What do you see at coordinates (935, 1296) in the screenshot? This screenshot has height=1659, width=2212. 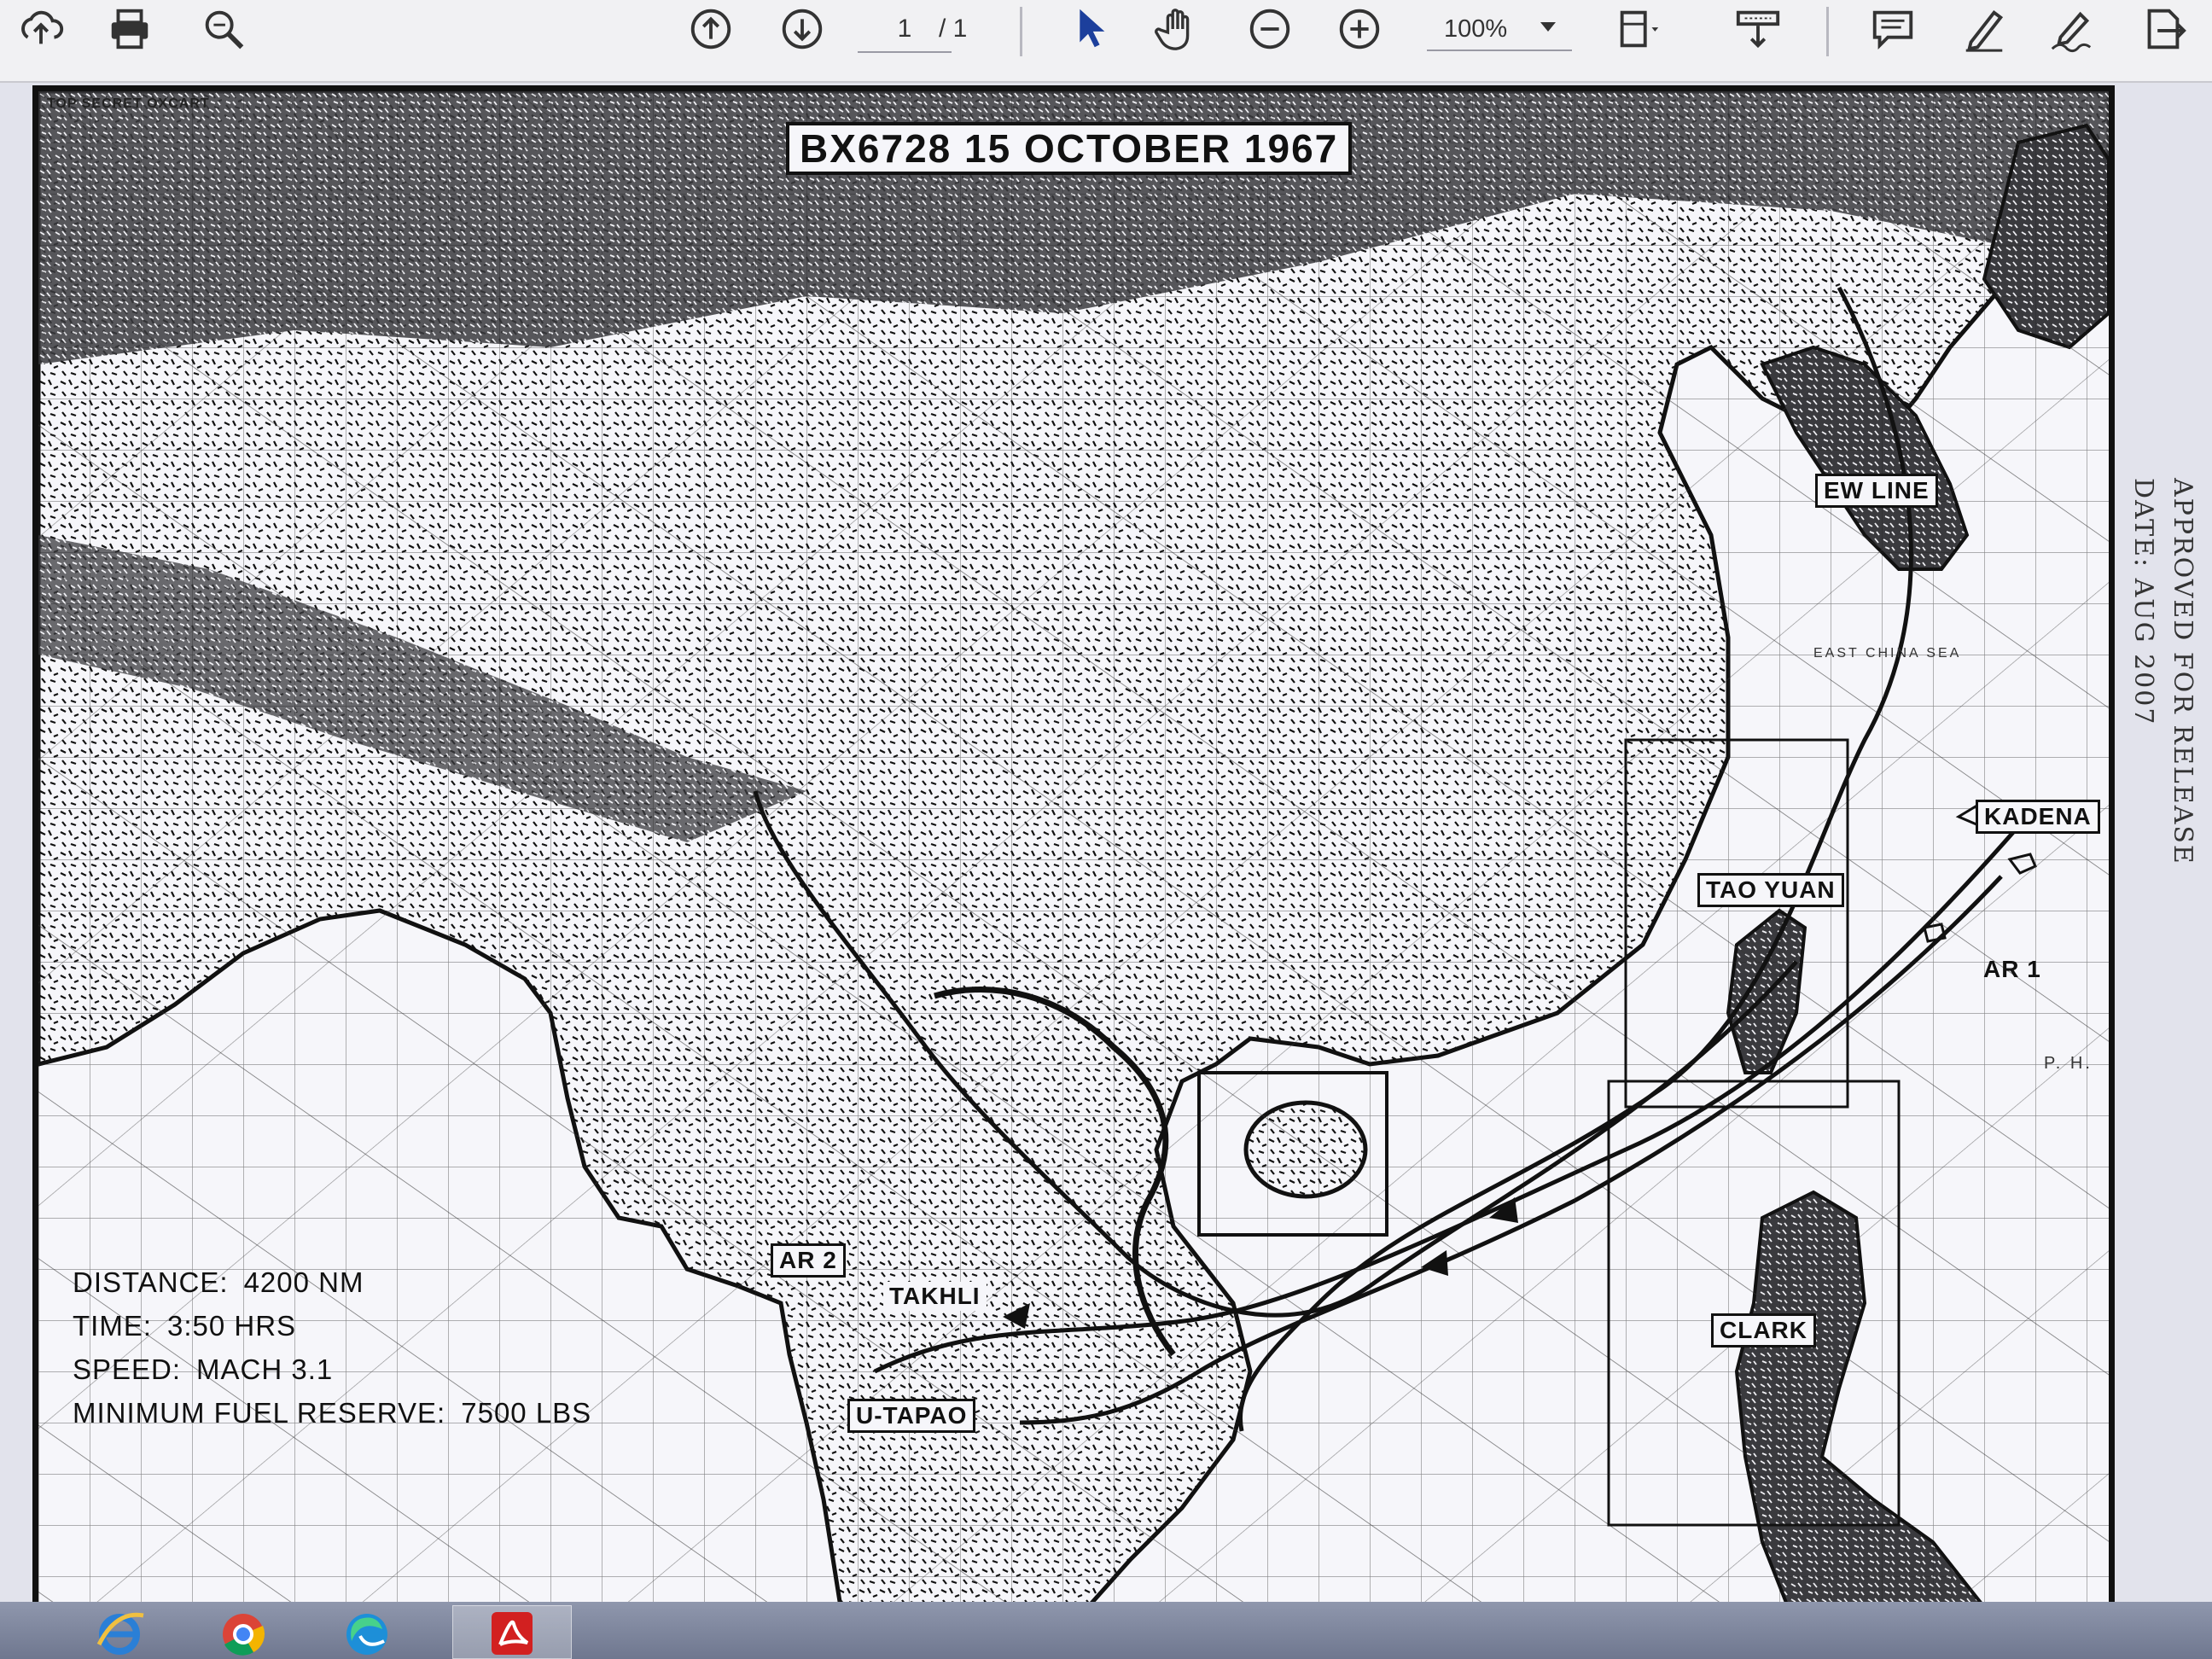 I see `label-takhli: TAKHLI` at bounding box center [935, 1296].